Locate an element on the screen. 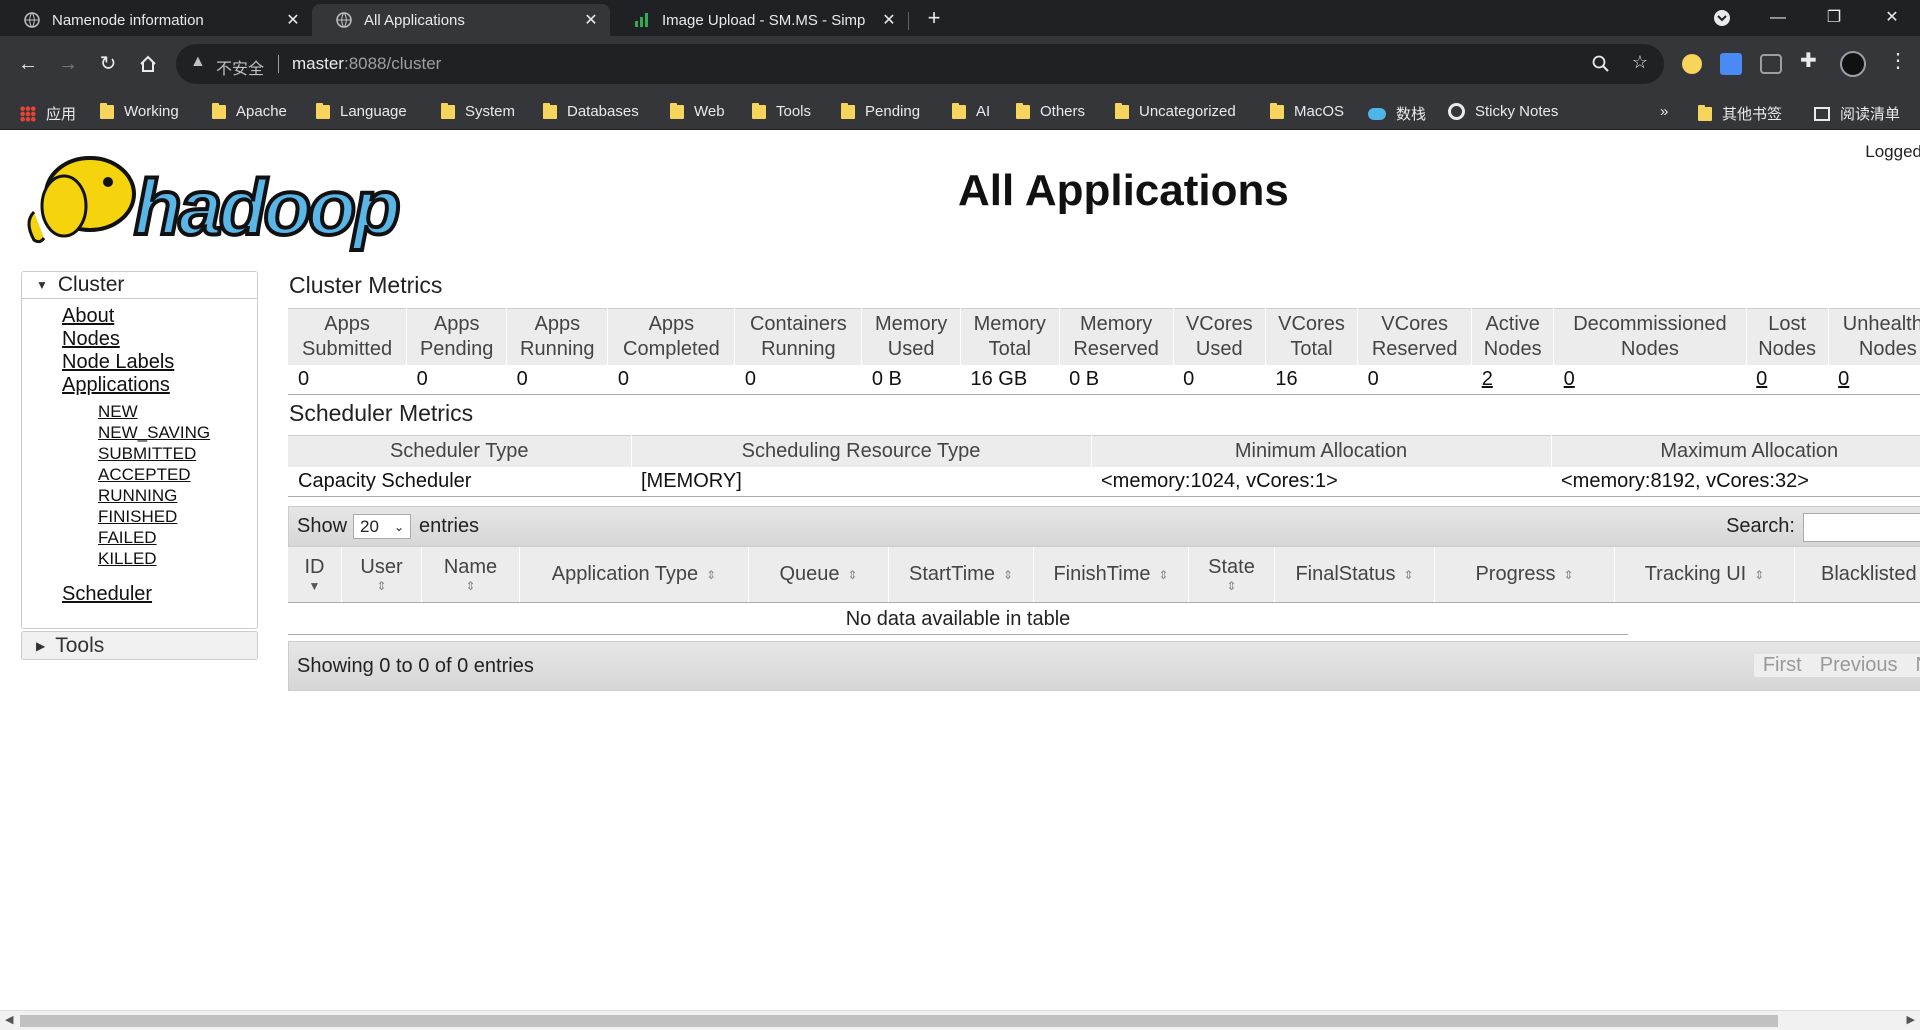 The width and height of the screenshot is (1920, 1030). minimum-allocation-value: <memory:1024, vCores:1> is located at coordinates (1321, 482).